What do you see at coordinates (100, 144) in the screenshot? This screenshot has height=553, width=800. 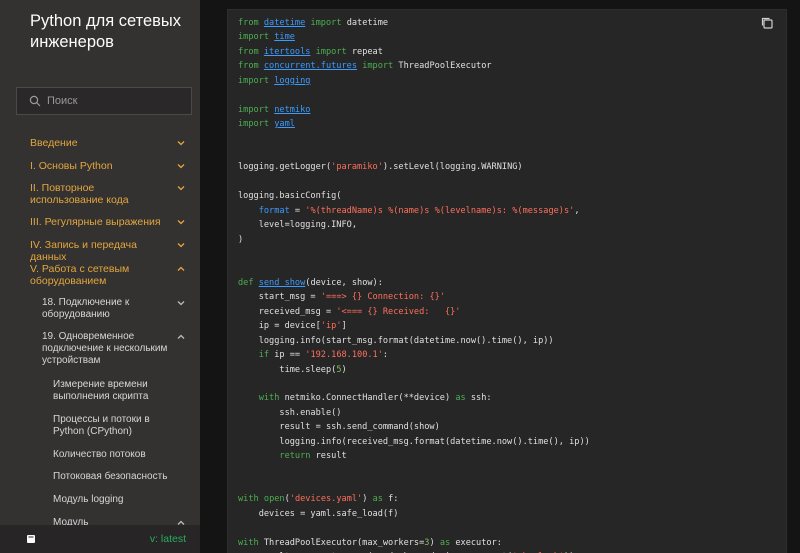 I see `sidebar-item-1: Введение` at bounding box center [100, 144].